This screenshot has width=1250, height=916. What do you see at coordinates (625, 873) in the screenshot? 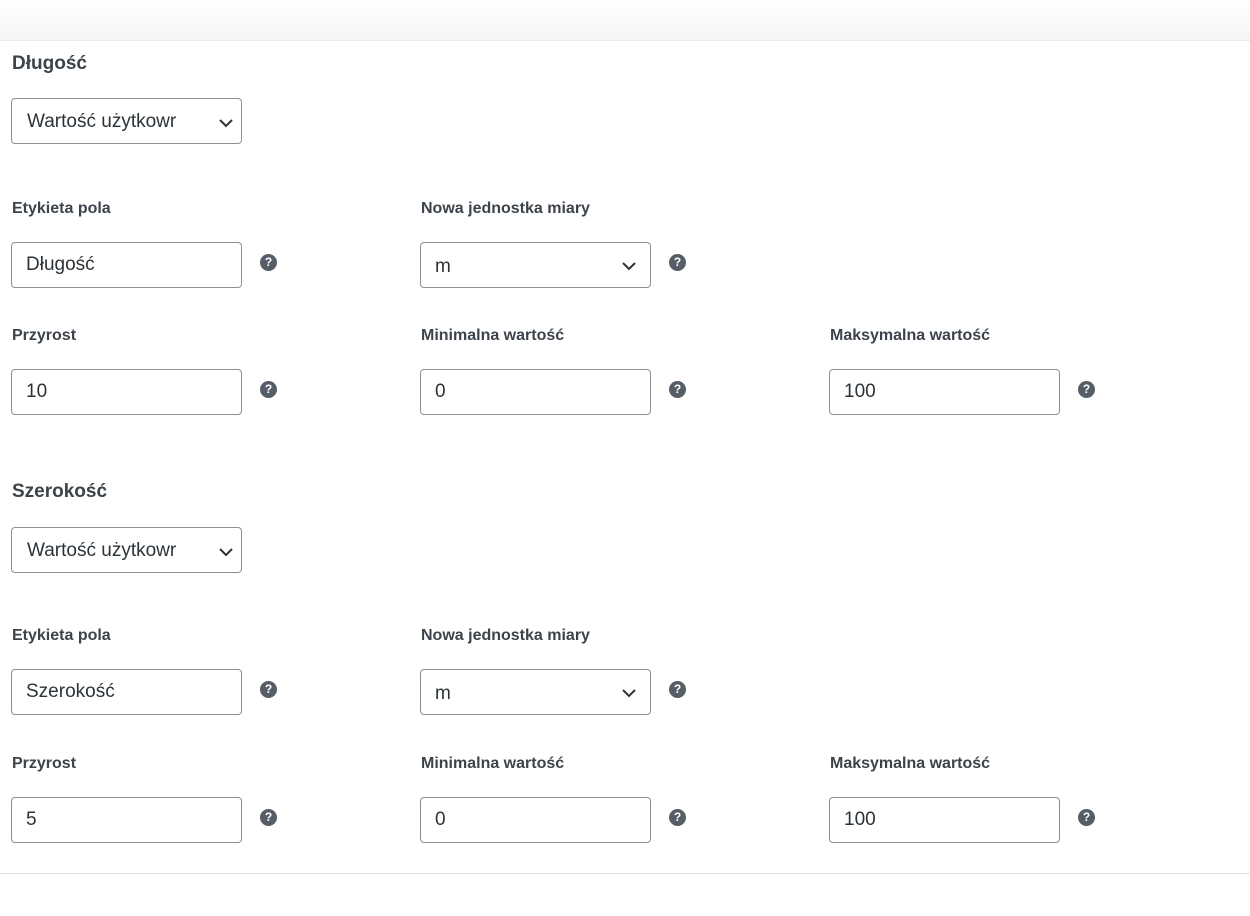
I see `section-divider` at bounding box center [625, 873].